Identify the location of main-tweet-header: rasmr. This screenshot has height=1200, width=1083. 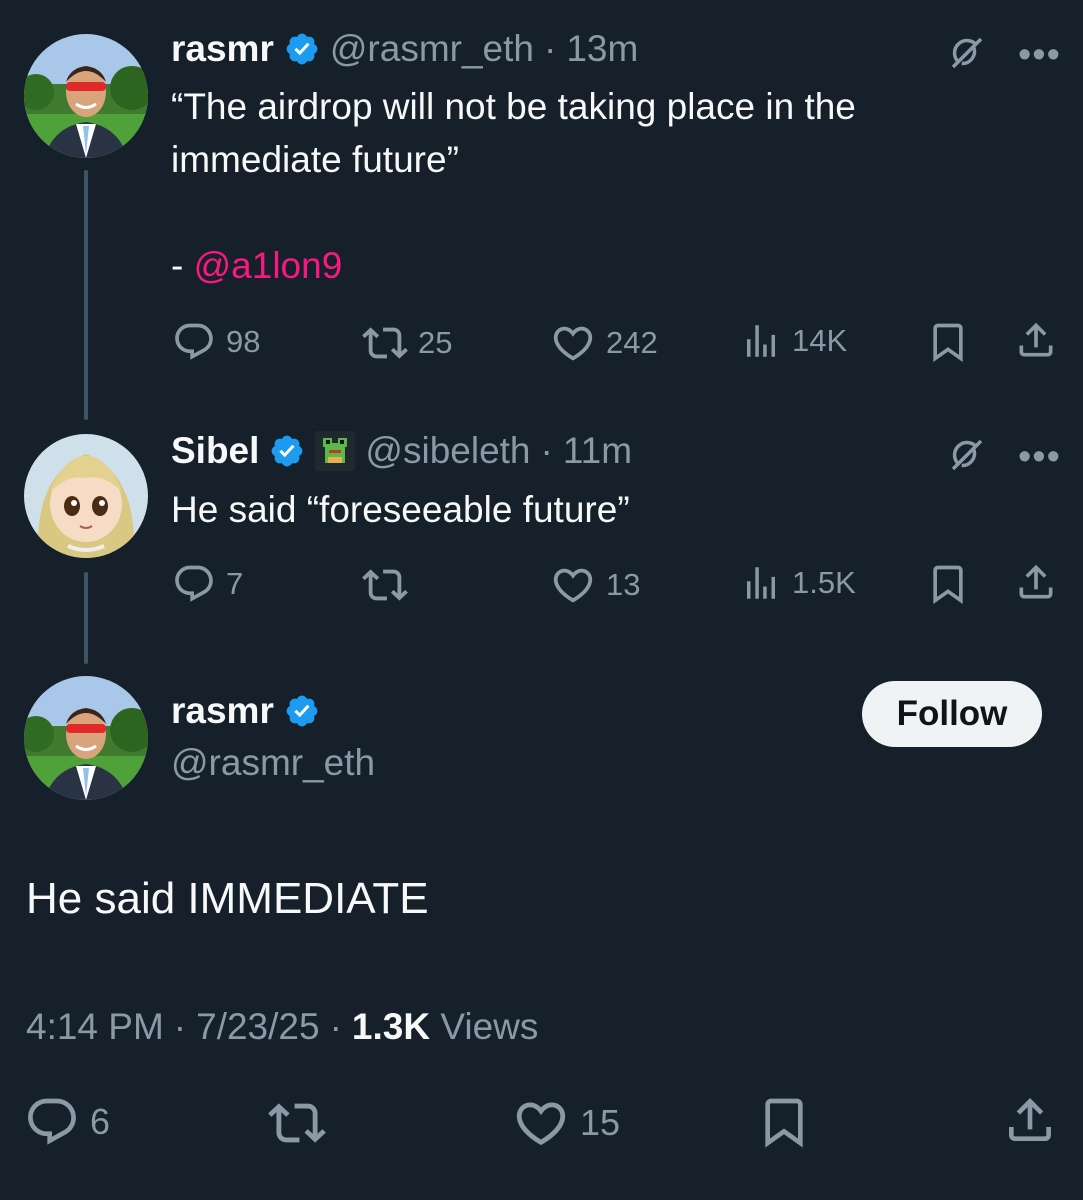
(245, 711).